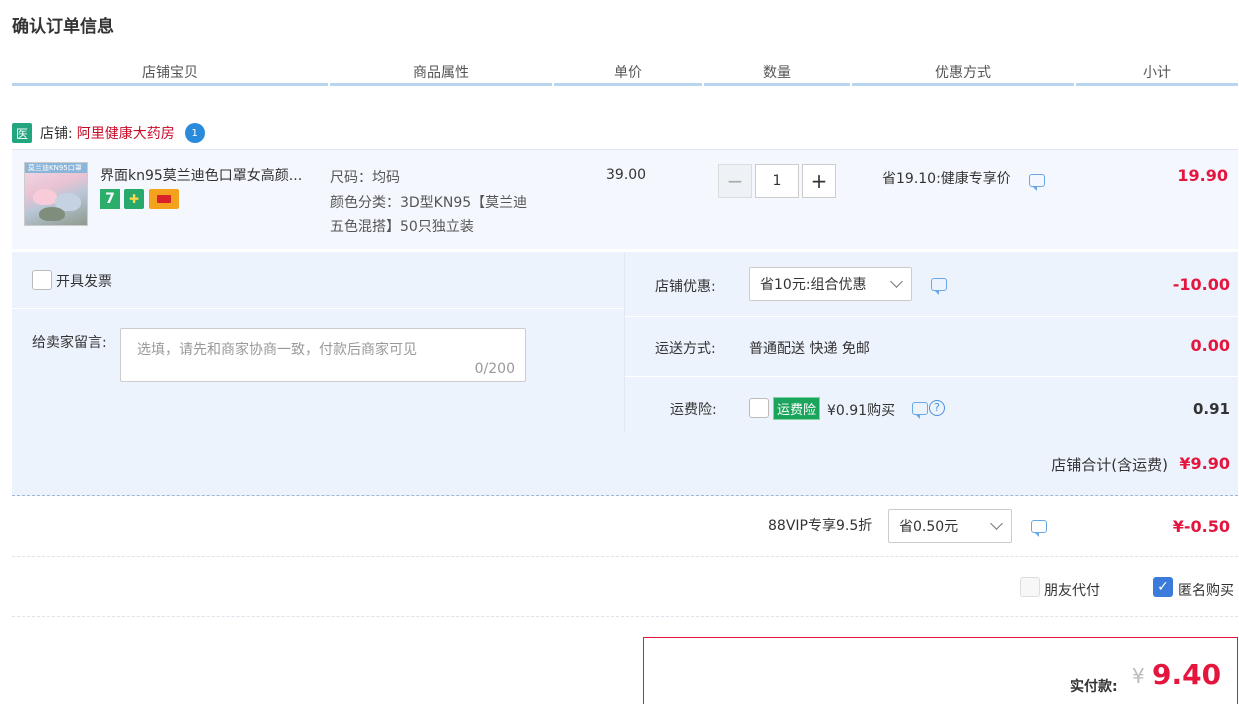 The height and width of the screenshot is (704, 1239). I want to click on anonymous-label: 匿名购买, so click(1206, 591).